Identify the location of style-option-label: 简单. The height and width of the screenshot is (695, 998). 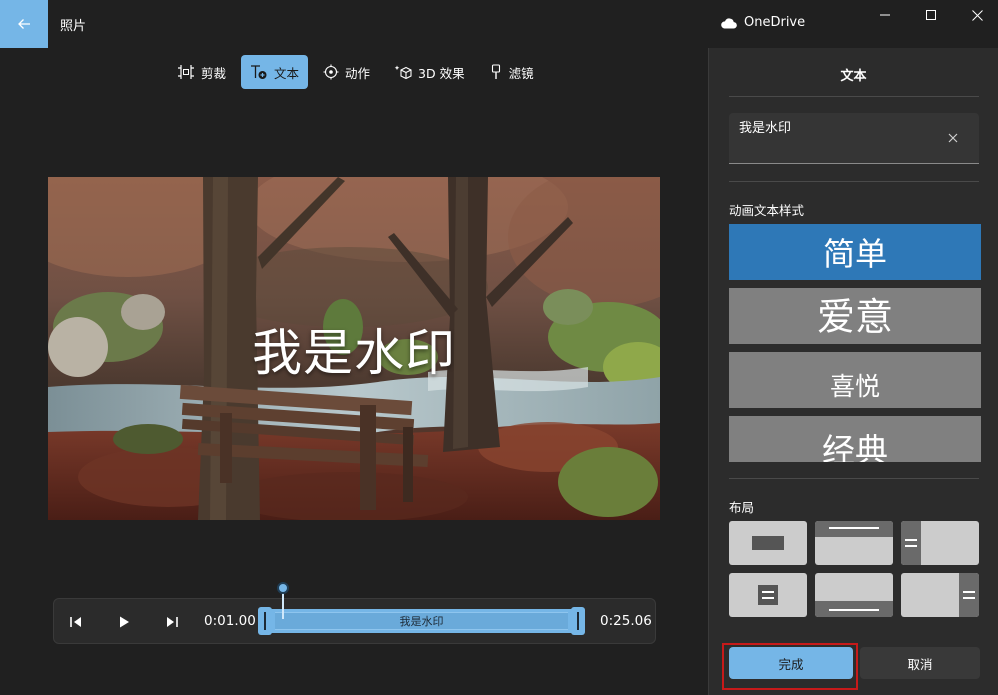
(854, 254).